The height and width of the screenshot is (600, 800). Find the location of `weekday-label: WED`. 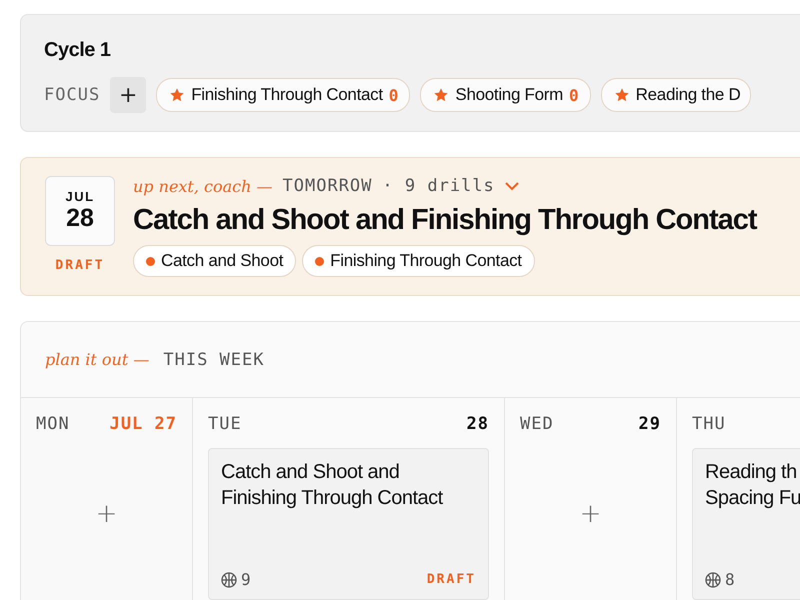

weekday-label: WED is located at coordinates (537, 424).